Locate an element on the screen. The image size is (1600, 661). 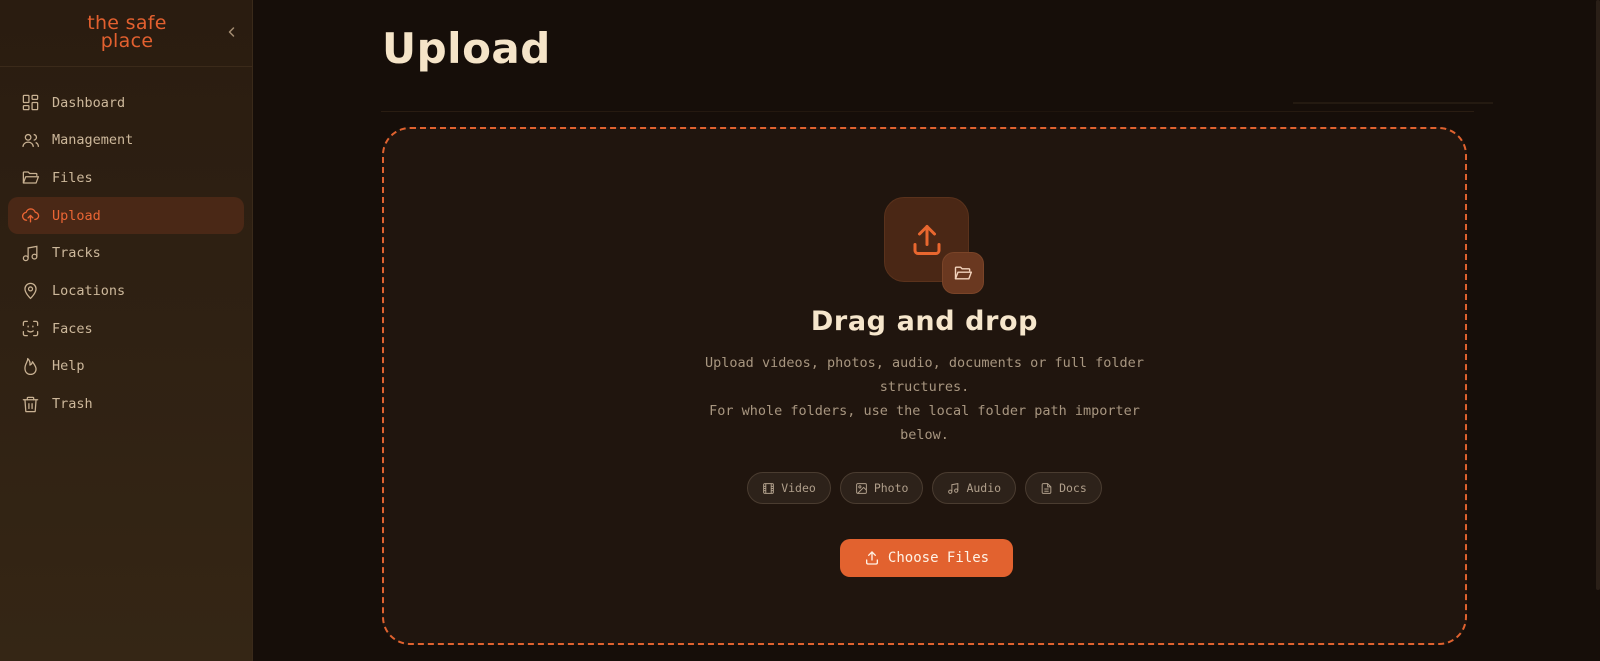
film-icon is located at coordinates (769, 488).